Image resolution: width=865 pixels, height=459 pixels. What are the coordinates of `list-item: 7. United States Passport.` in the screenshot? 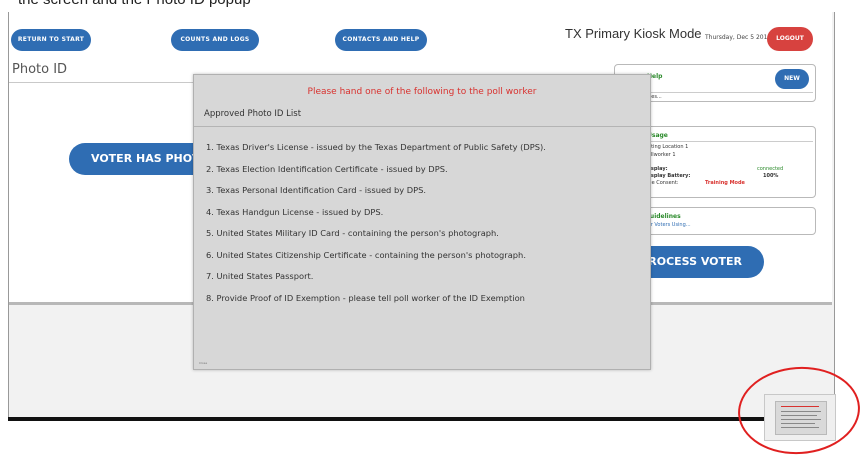 It's located at (260, 276).